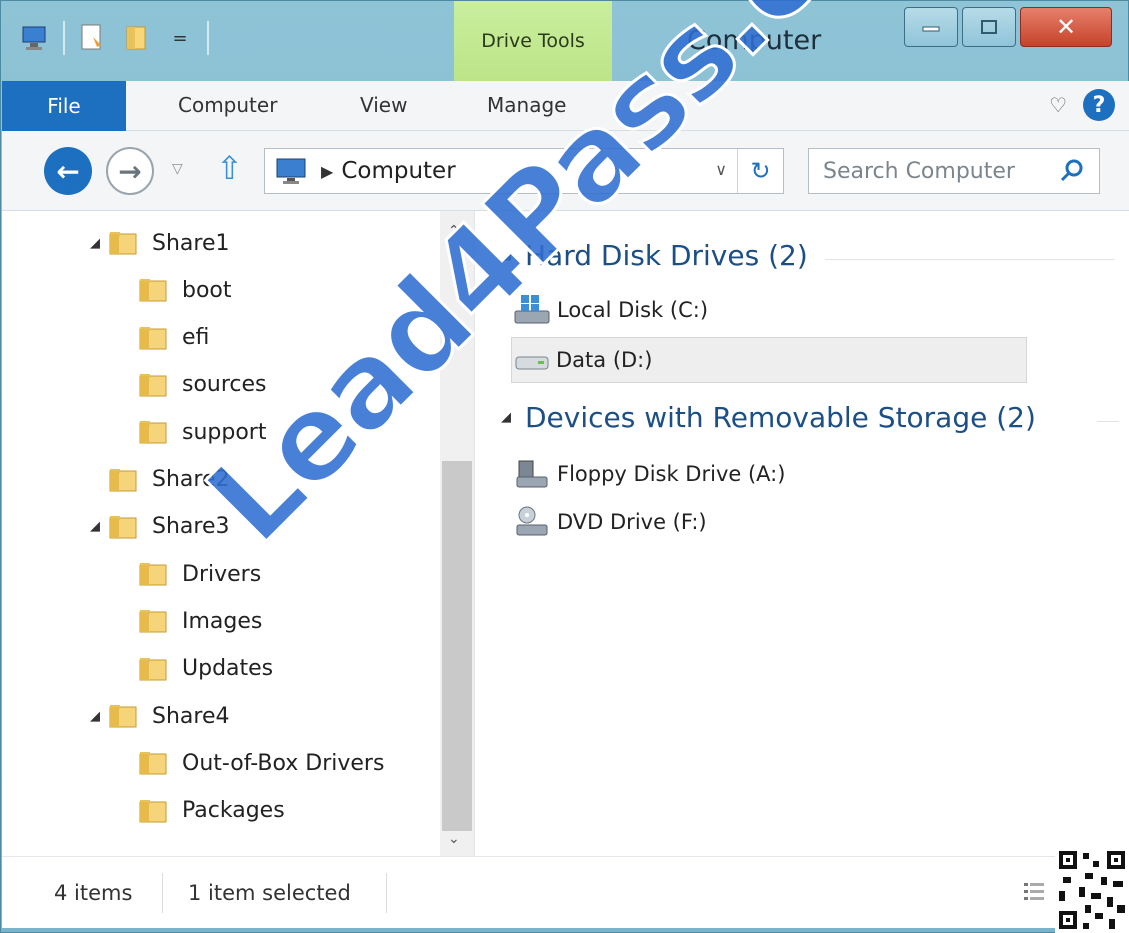  Describe the element at coordinates (386, 893) in the screenshot. I see `status-divider` at that location.